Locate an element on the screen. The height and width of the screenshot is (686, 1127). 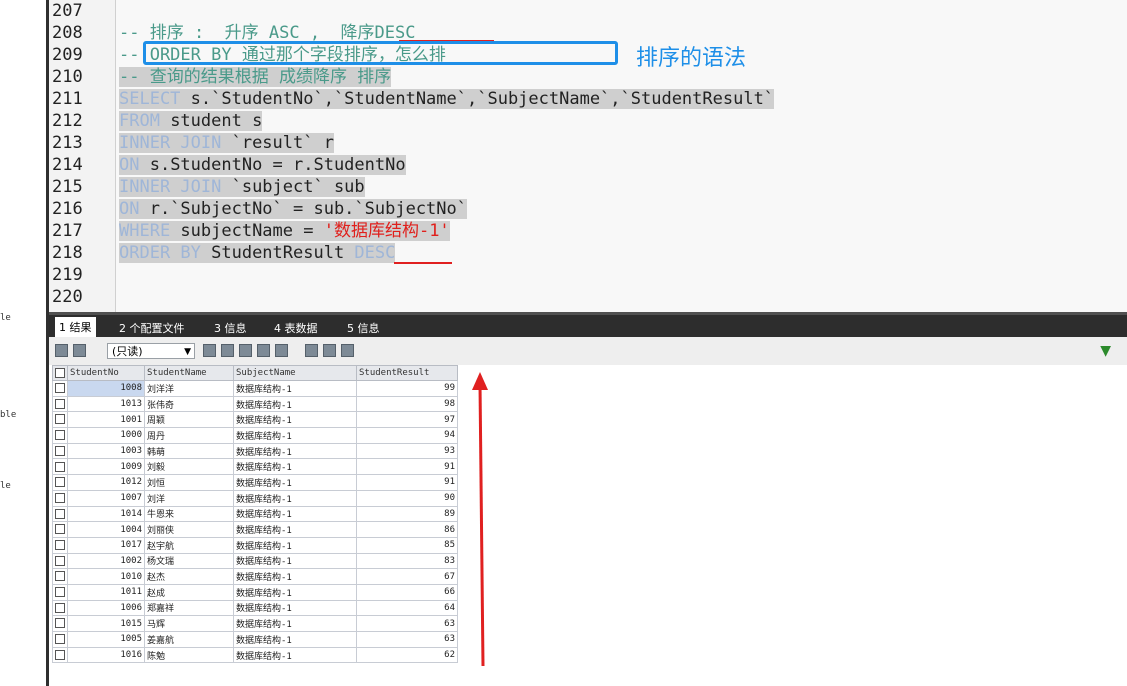
cell-student-no: 1015 is located at coordinates (106, 623).